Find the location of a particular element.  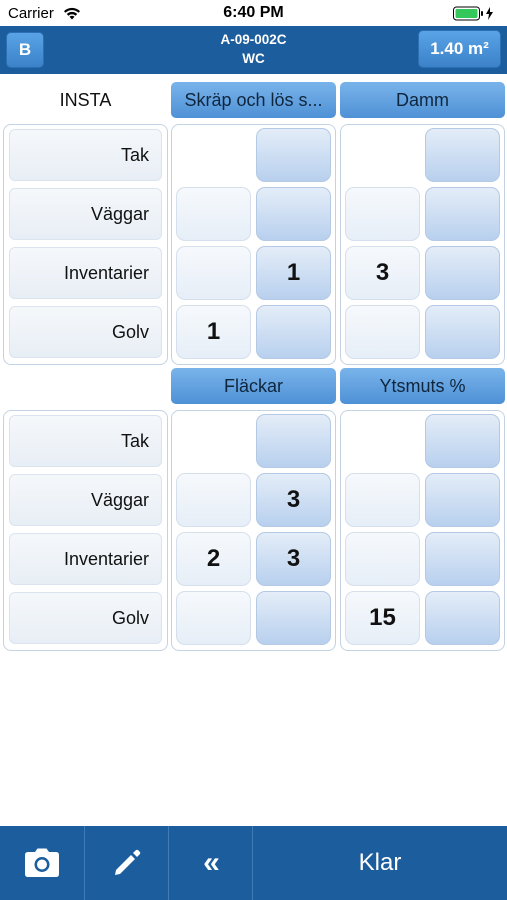

camera-icon is located at coordinates (42, 862).